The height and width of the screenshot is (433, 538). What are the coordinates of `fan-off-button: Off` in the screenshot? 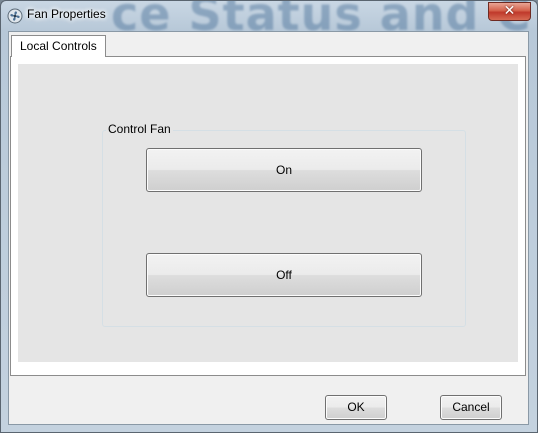 It's located at (284, 275).